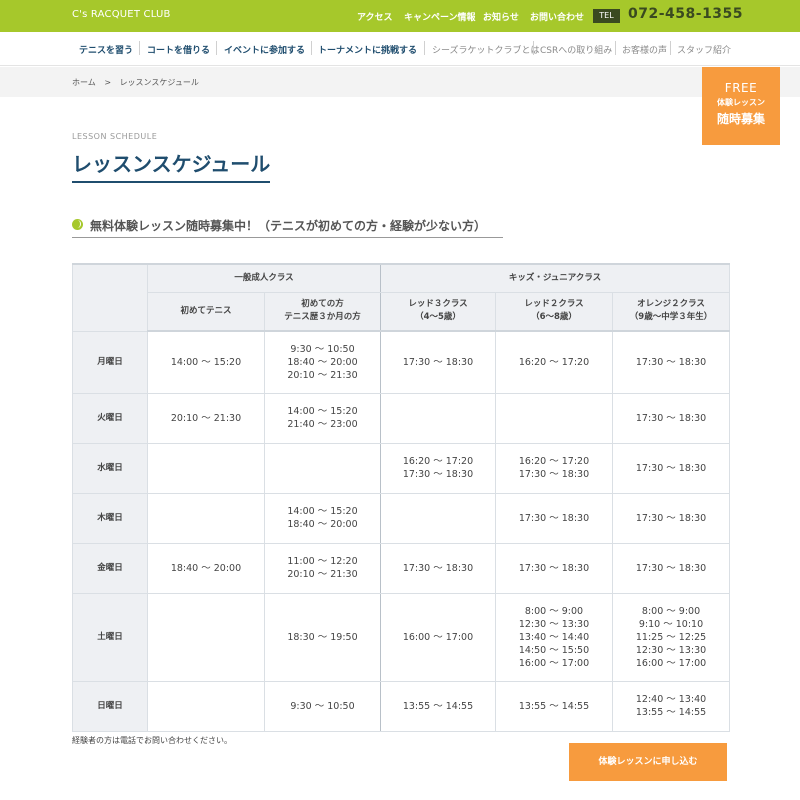 The width and height of the screenshot is (800, 800). Describe the element at coordinates (110, 568) in the screenshot. I see `day-label: 金曜日` at that location.